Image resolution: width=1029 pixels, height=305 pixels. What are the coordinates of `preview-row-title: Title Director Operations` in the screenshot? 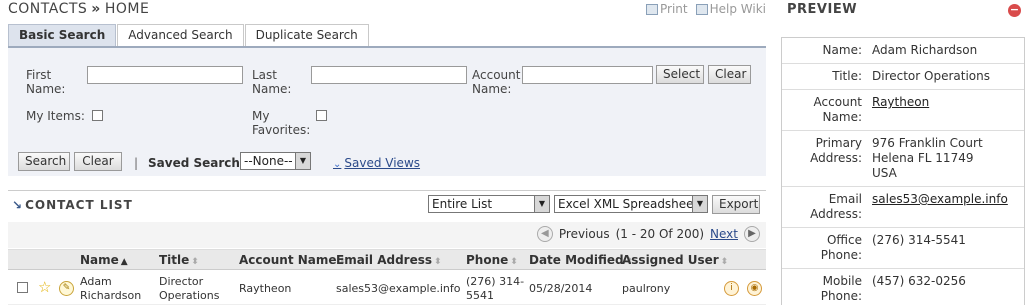 It's located at (903, 77).